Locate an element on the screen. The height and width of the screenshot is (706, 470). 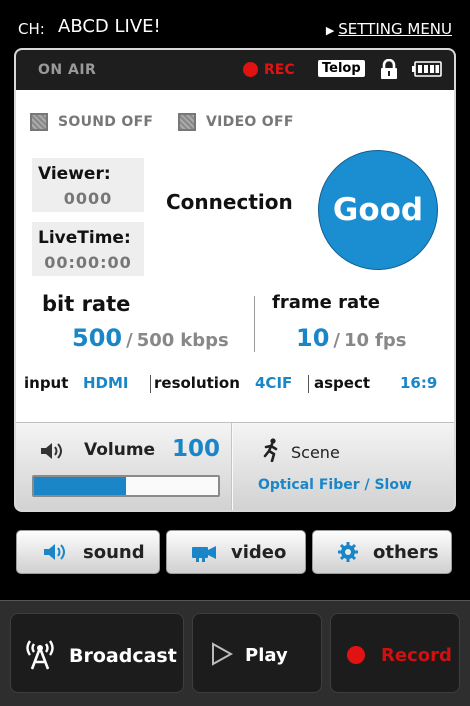
bitrate-unit: kbps is located at coordinates (204, 340).